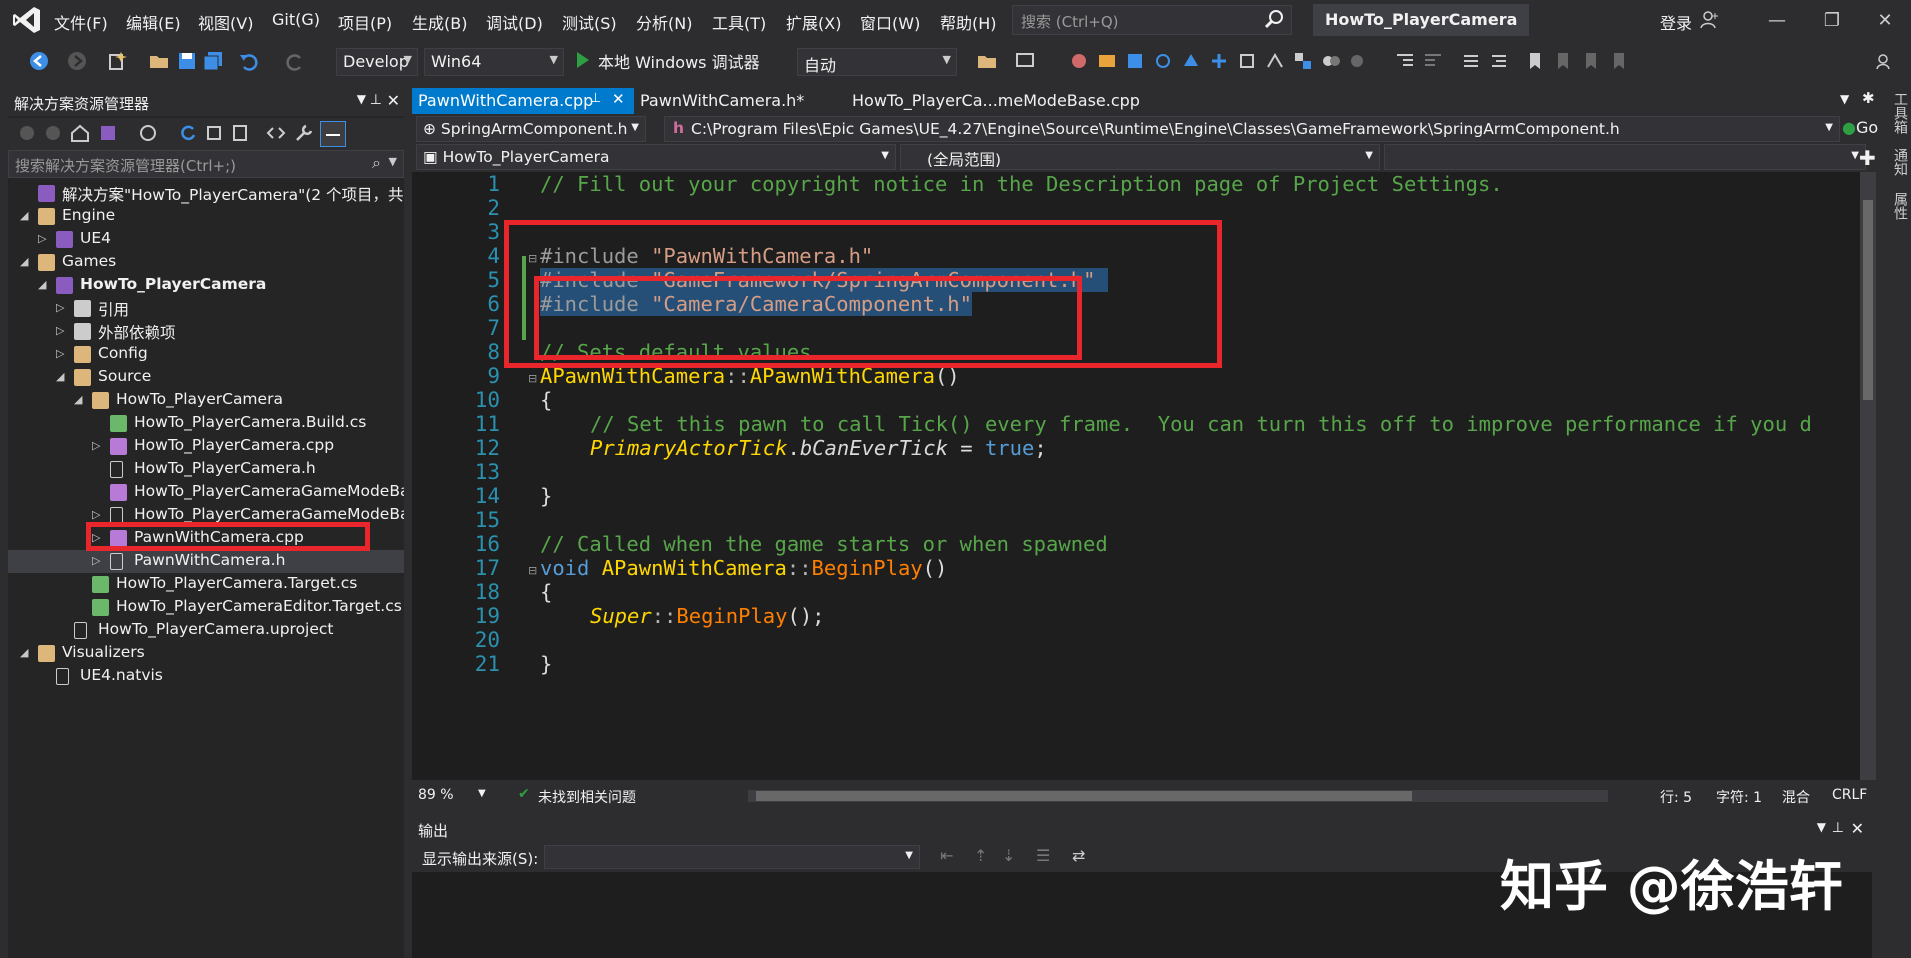 This screenshot has height=958, width=1911. What do you see at coordinates (159, 61) in the screenshot?
I see `open-folder-icon` at bounding box center [159, 61].